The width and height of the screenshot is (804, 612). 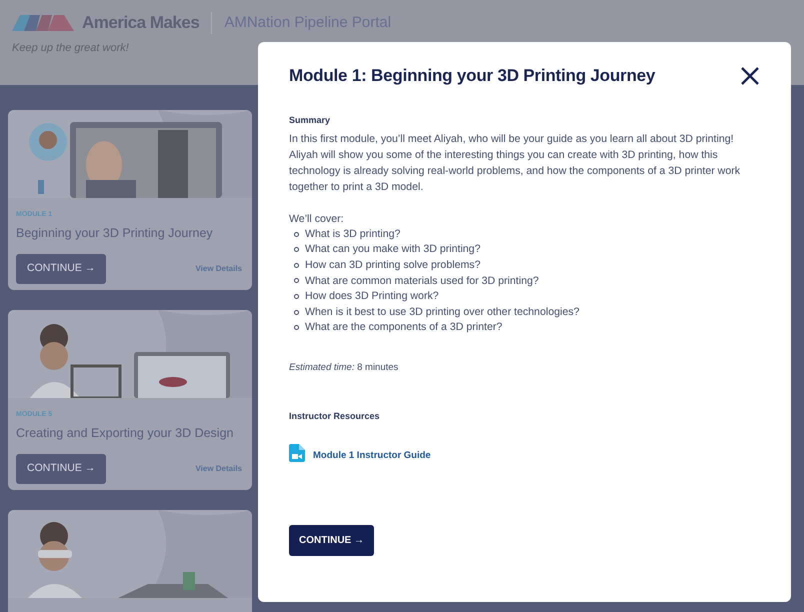 What do you see at coordinates (335, 416) in the screenshot?
I see `section-heading: Instructor Resources` at bounding box center [335, 416].